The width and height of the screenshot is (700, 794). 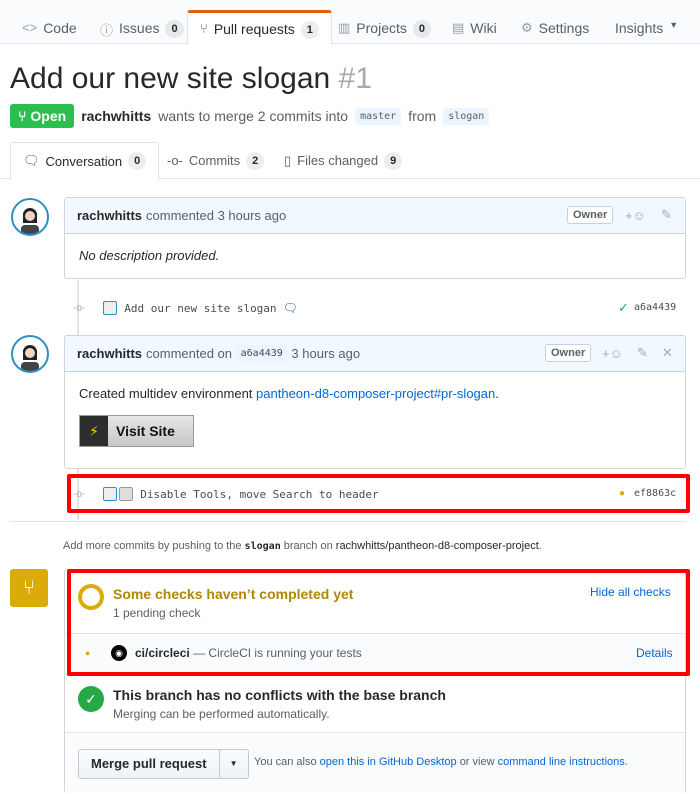 What do you see at coordinates (142, 27) in the screenshot?
I see `tab-issues: ⓘ Issues 0` at bounding box center [142, 27].